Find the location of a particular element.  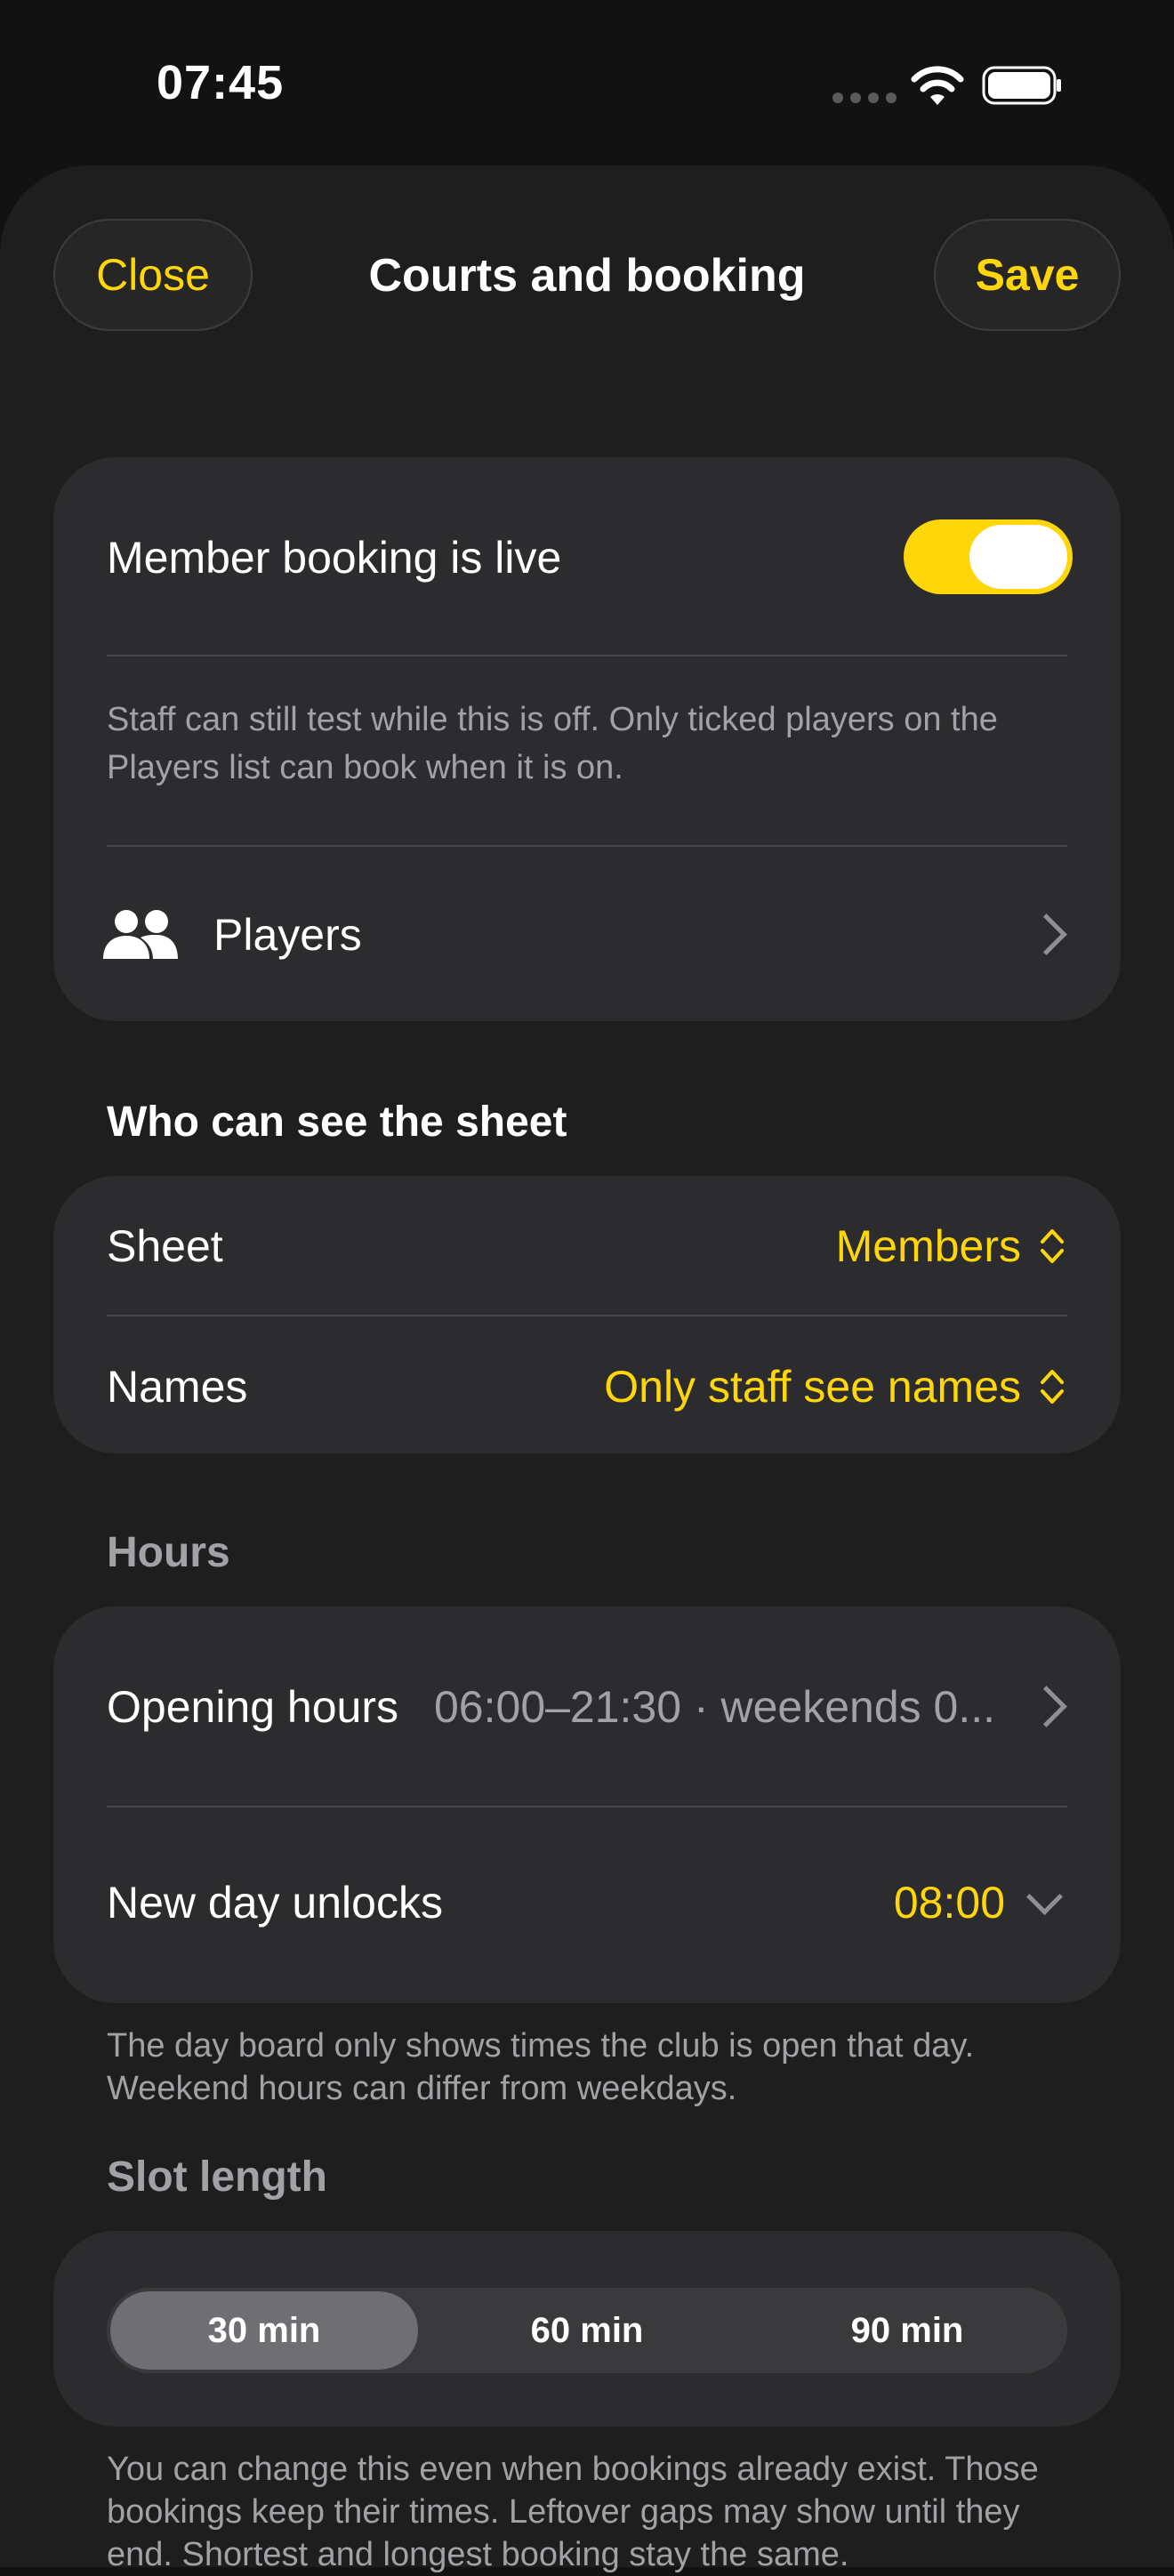

people-icon is located at coordinates (140, 934).